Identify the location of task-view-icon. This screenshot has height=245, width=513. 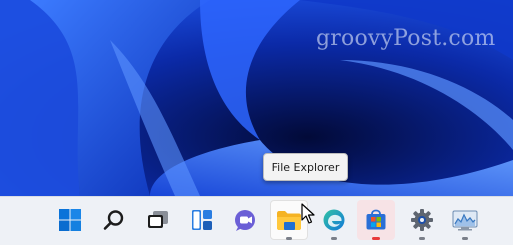
(158, 219).